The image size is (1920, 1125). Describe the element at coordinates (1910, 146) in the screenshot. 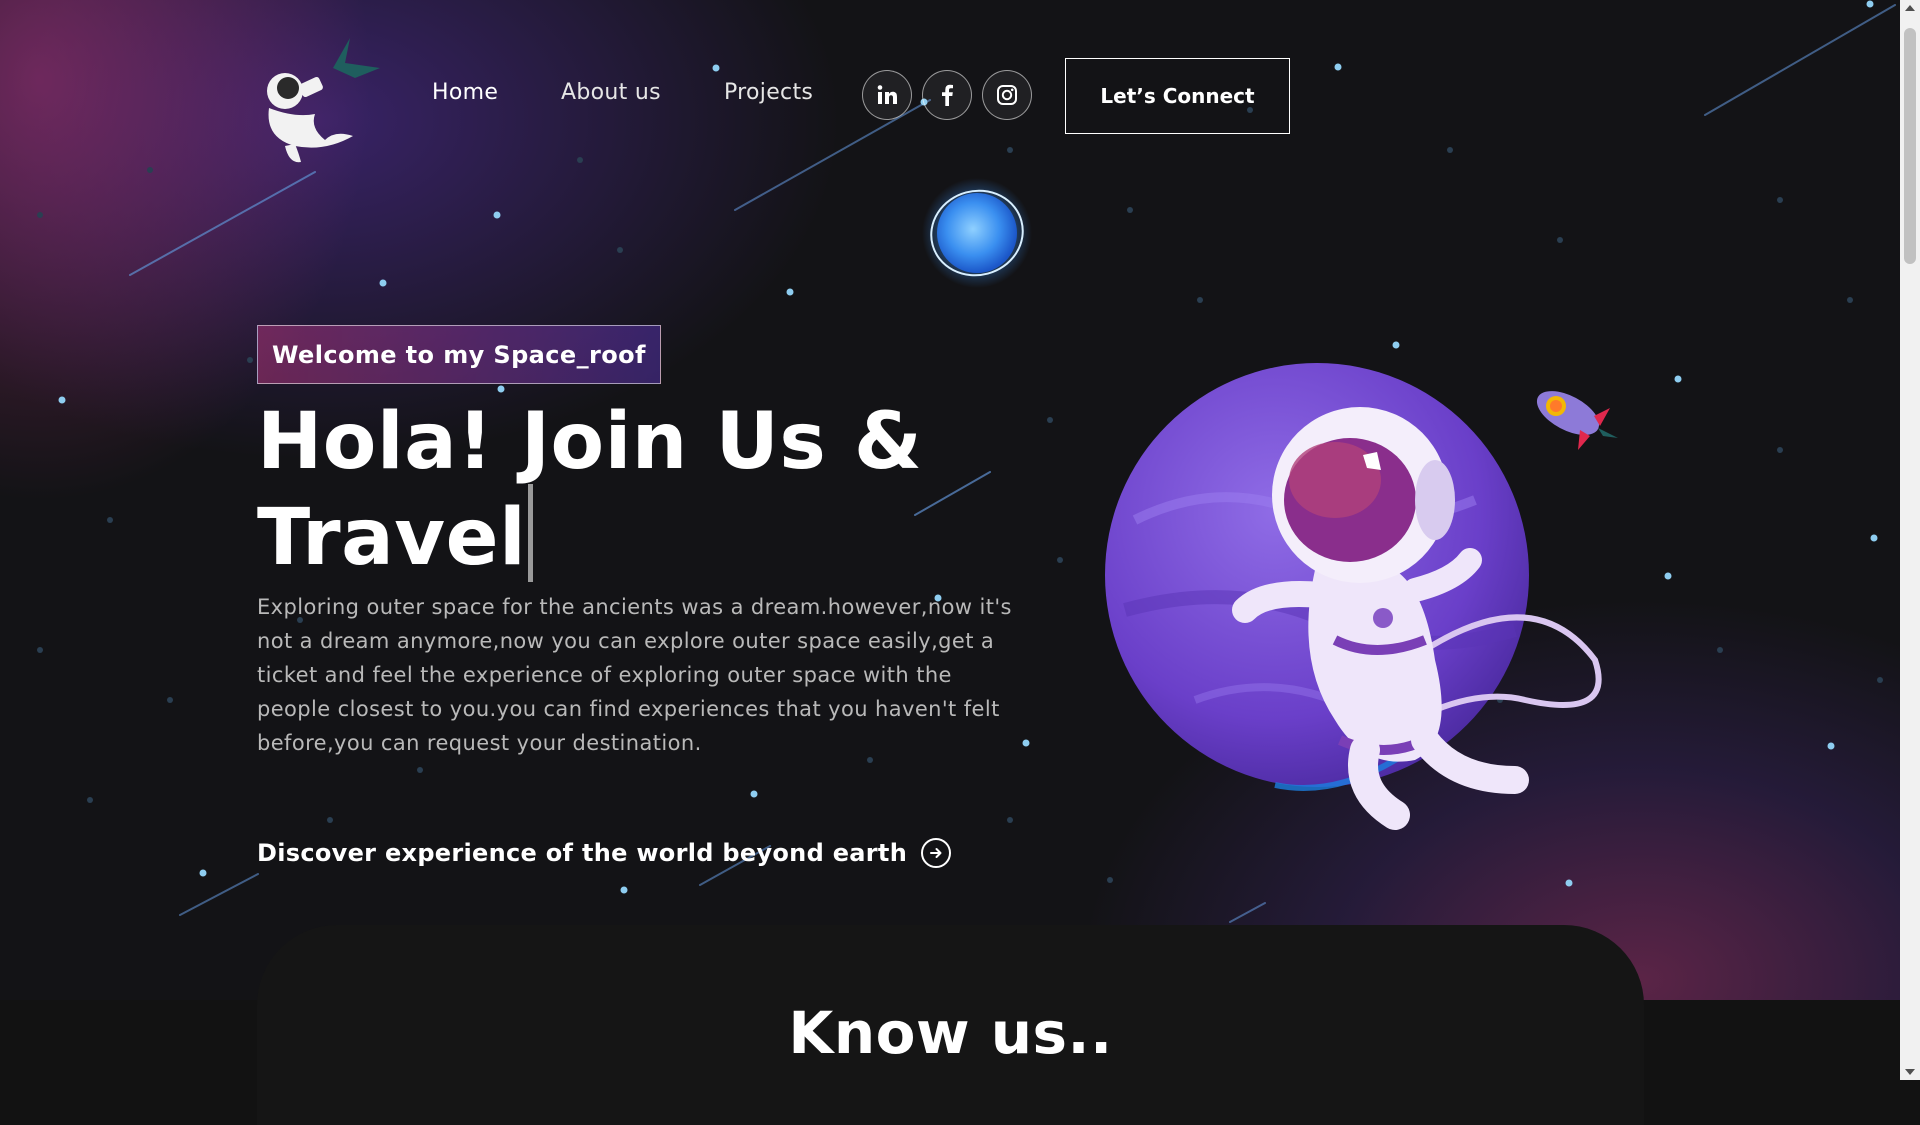

I see `scrollbar-thumb` at that location.